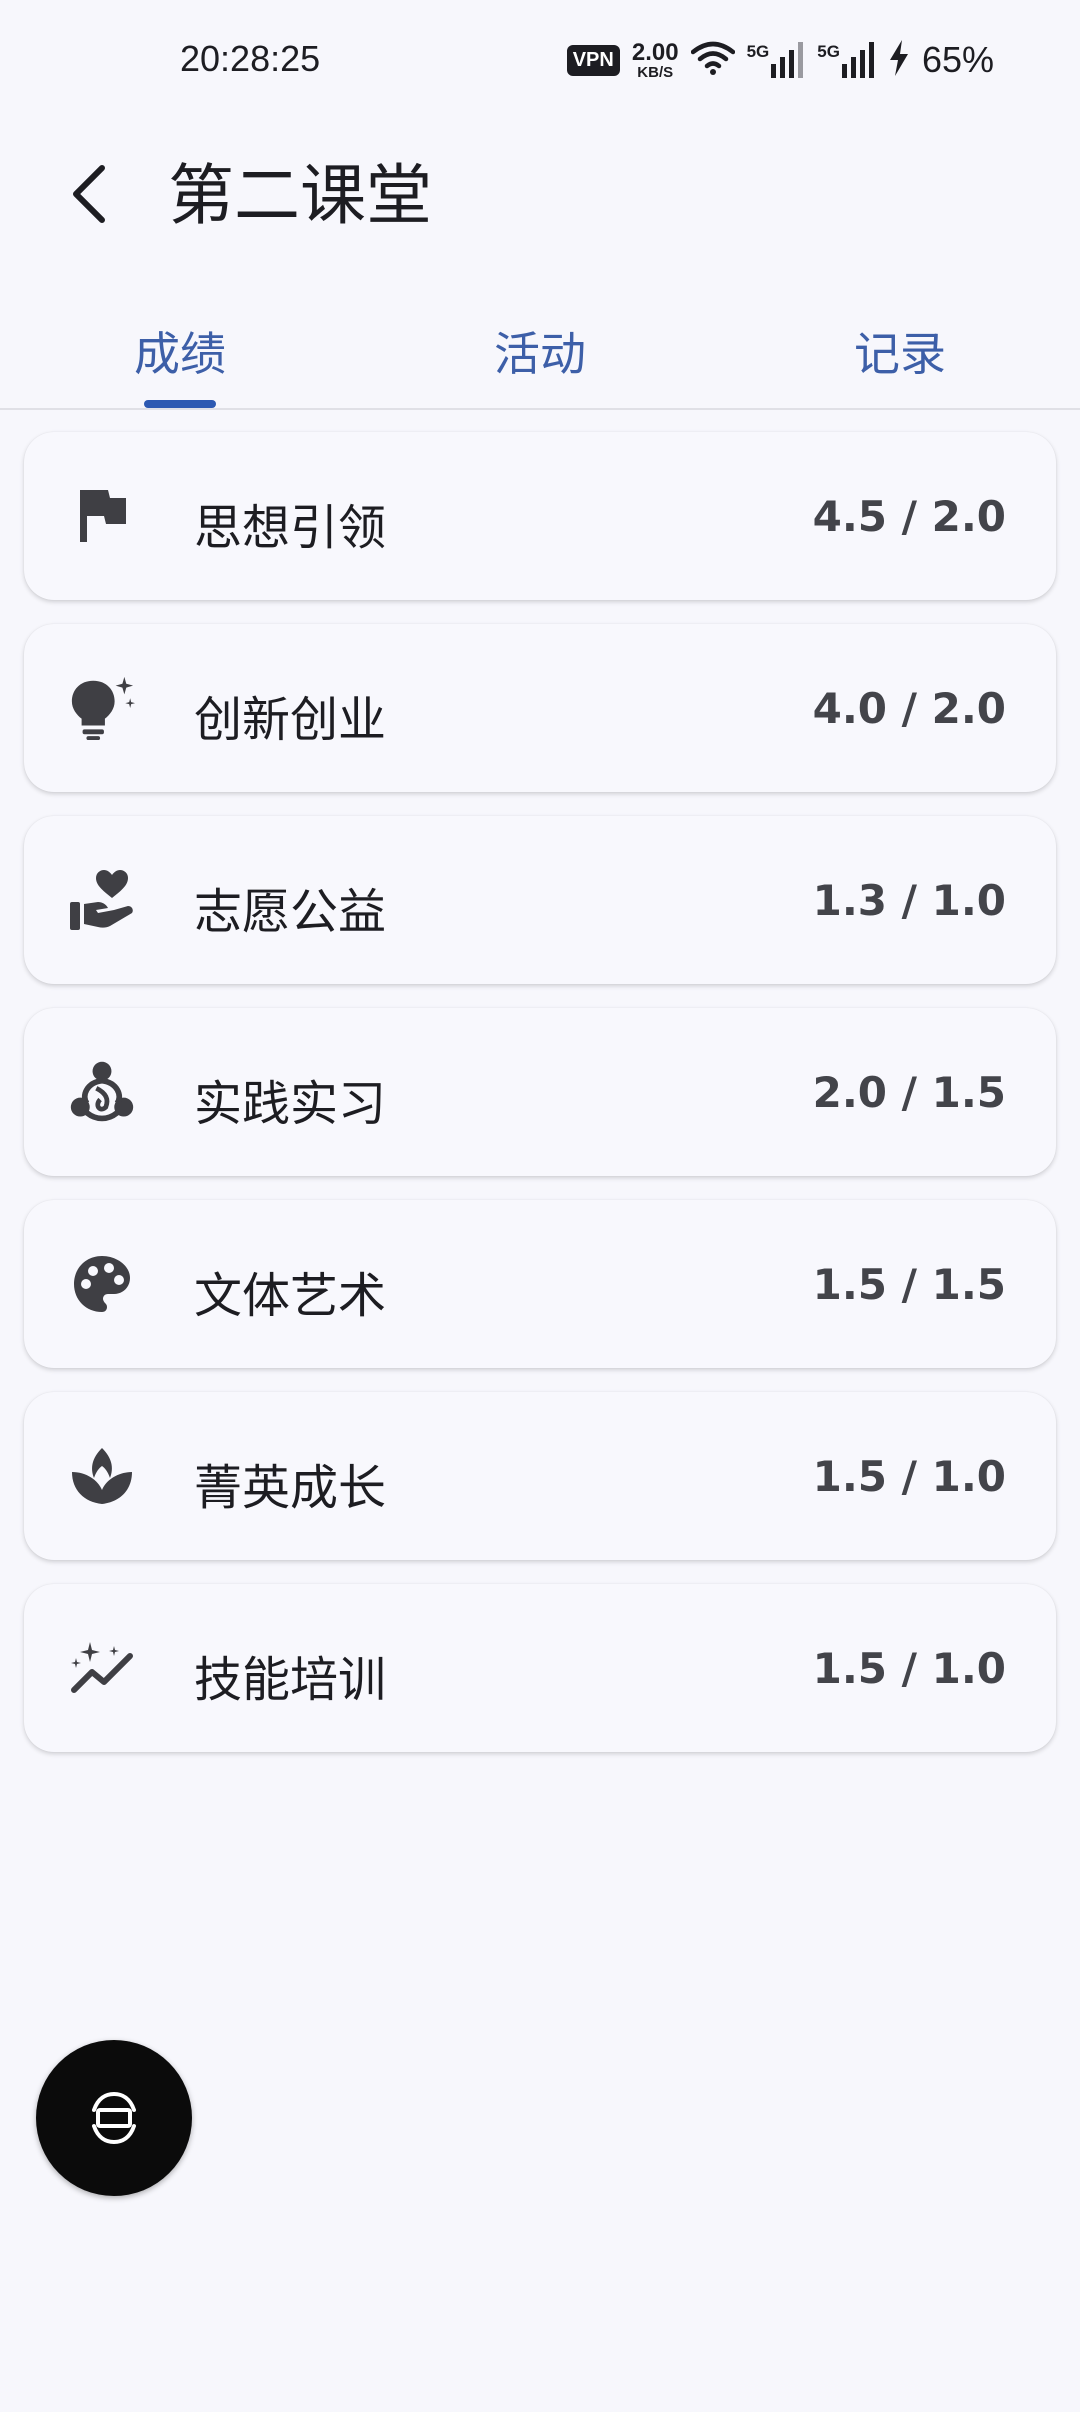 This screenshot has height=2412, width=1080. What do you see at coordinates (290, 720) in the screenshot?
I see `category-name: 创新创业` at bounding box center [290, 720].